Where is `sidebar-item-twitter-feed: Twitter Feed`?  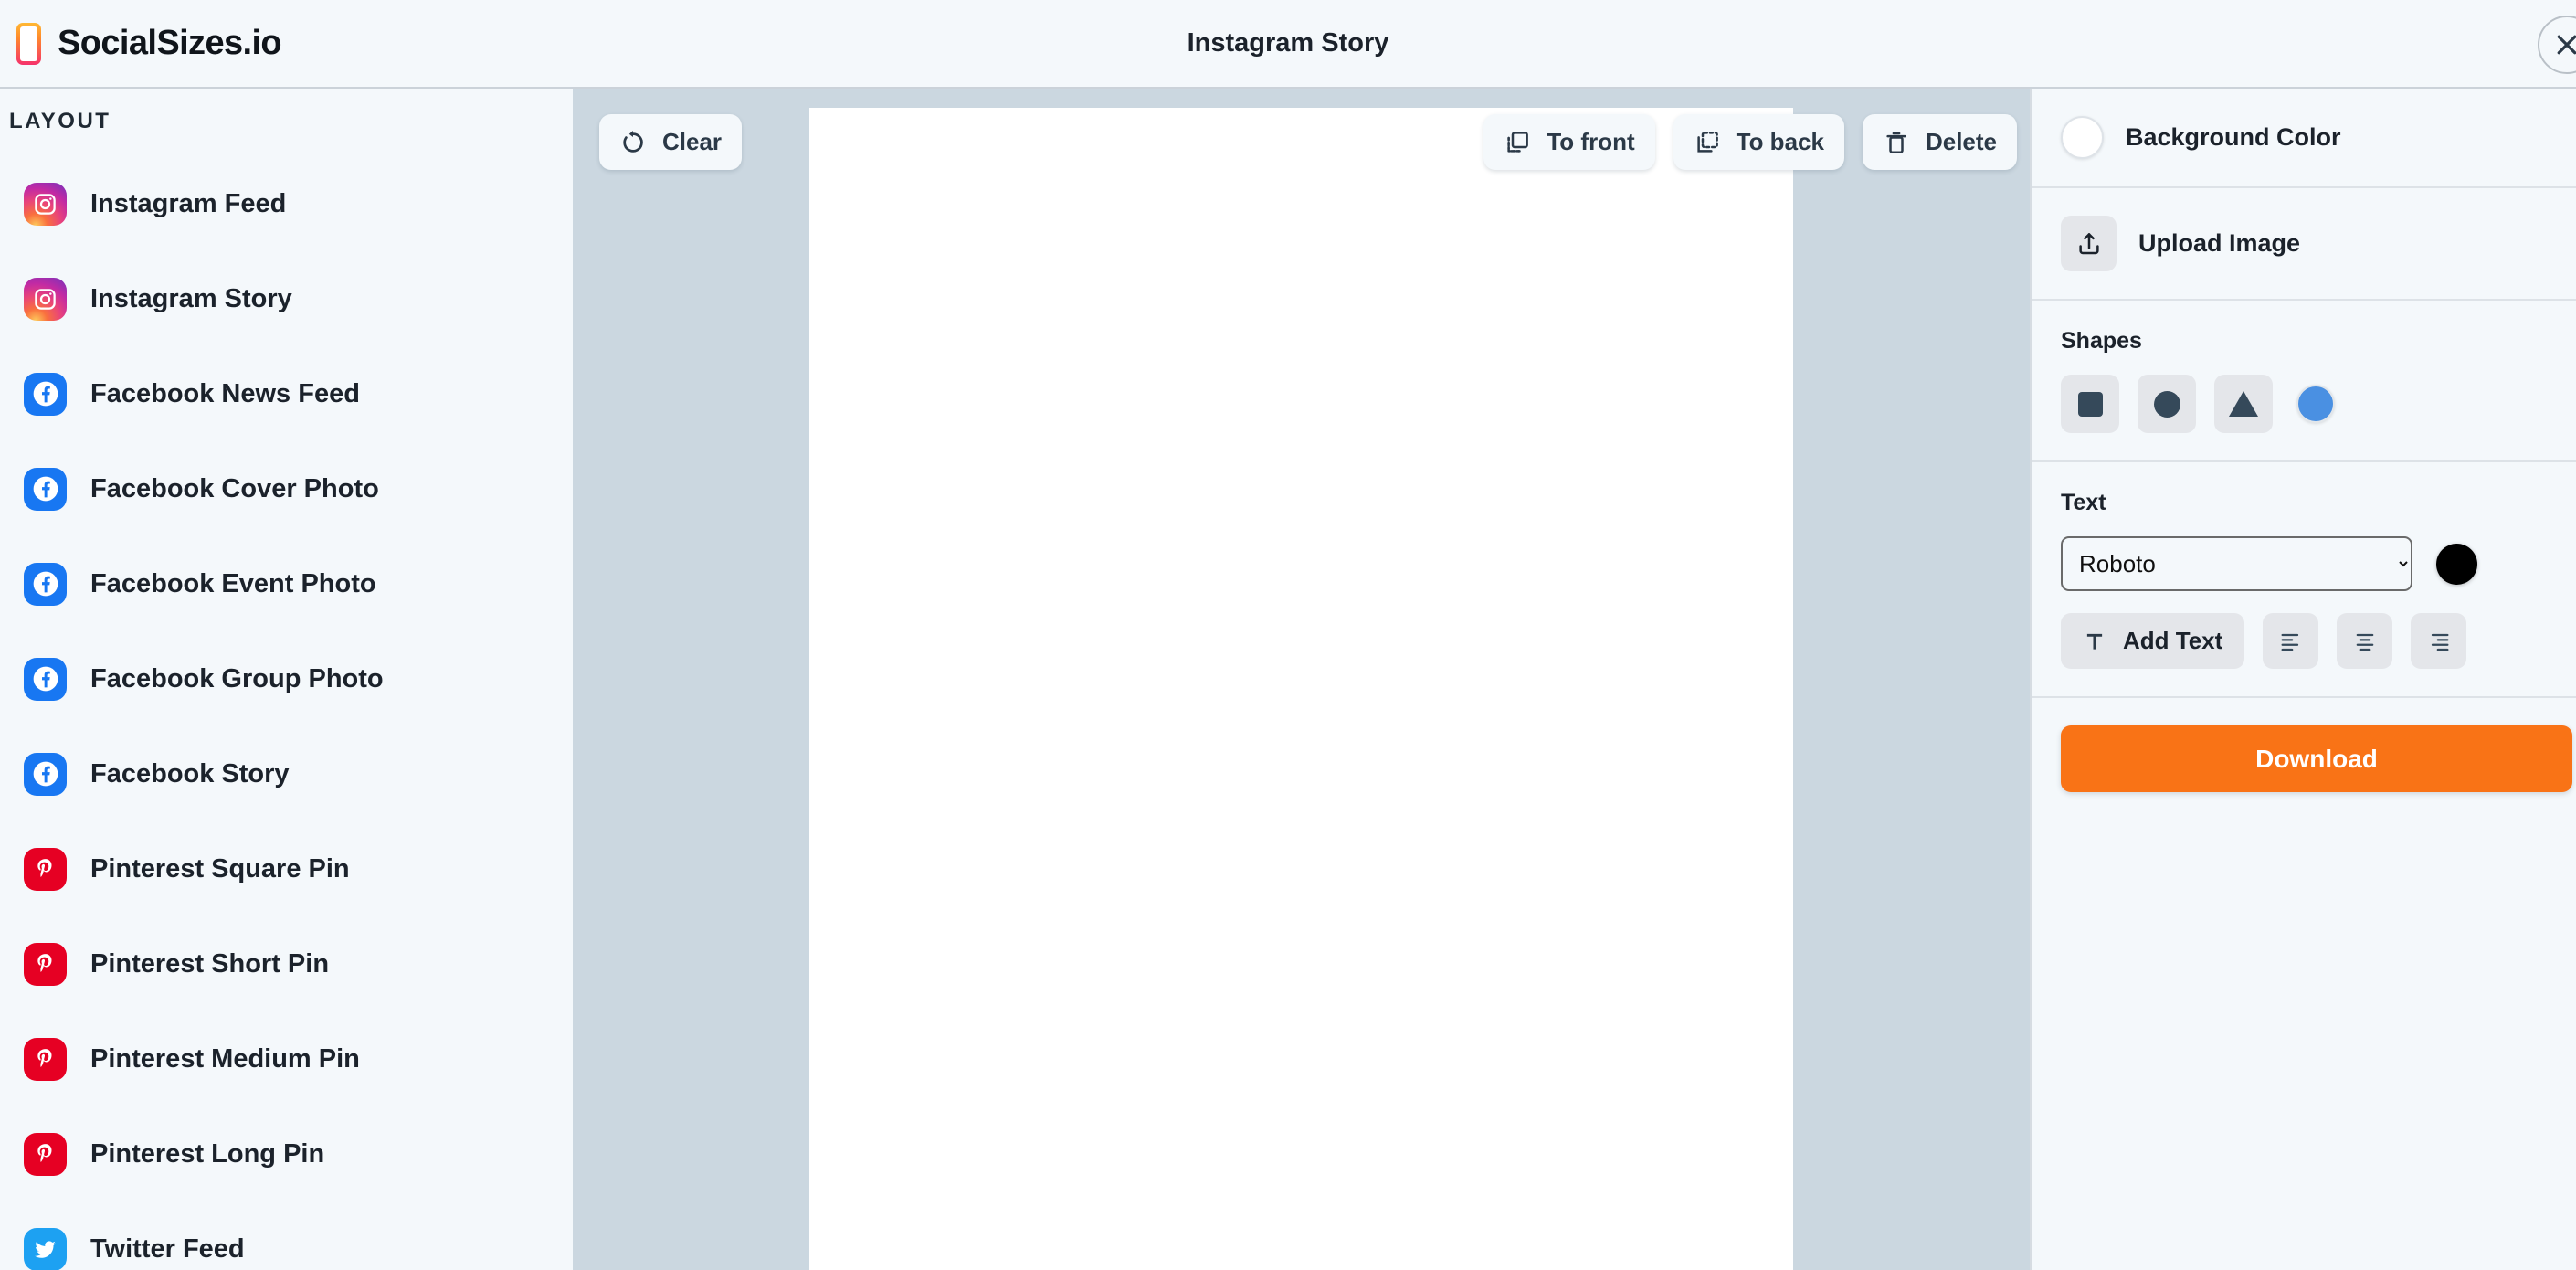 sidebar-item-twitter-feed: Twitter Feed is located at coordinates (286, 1235).